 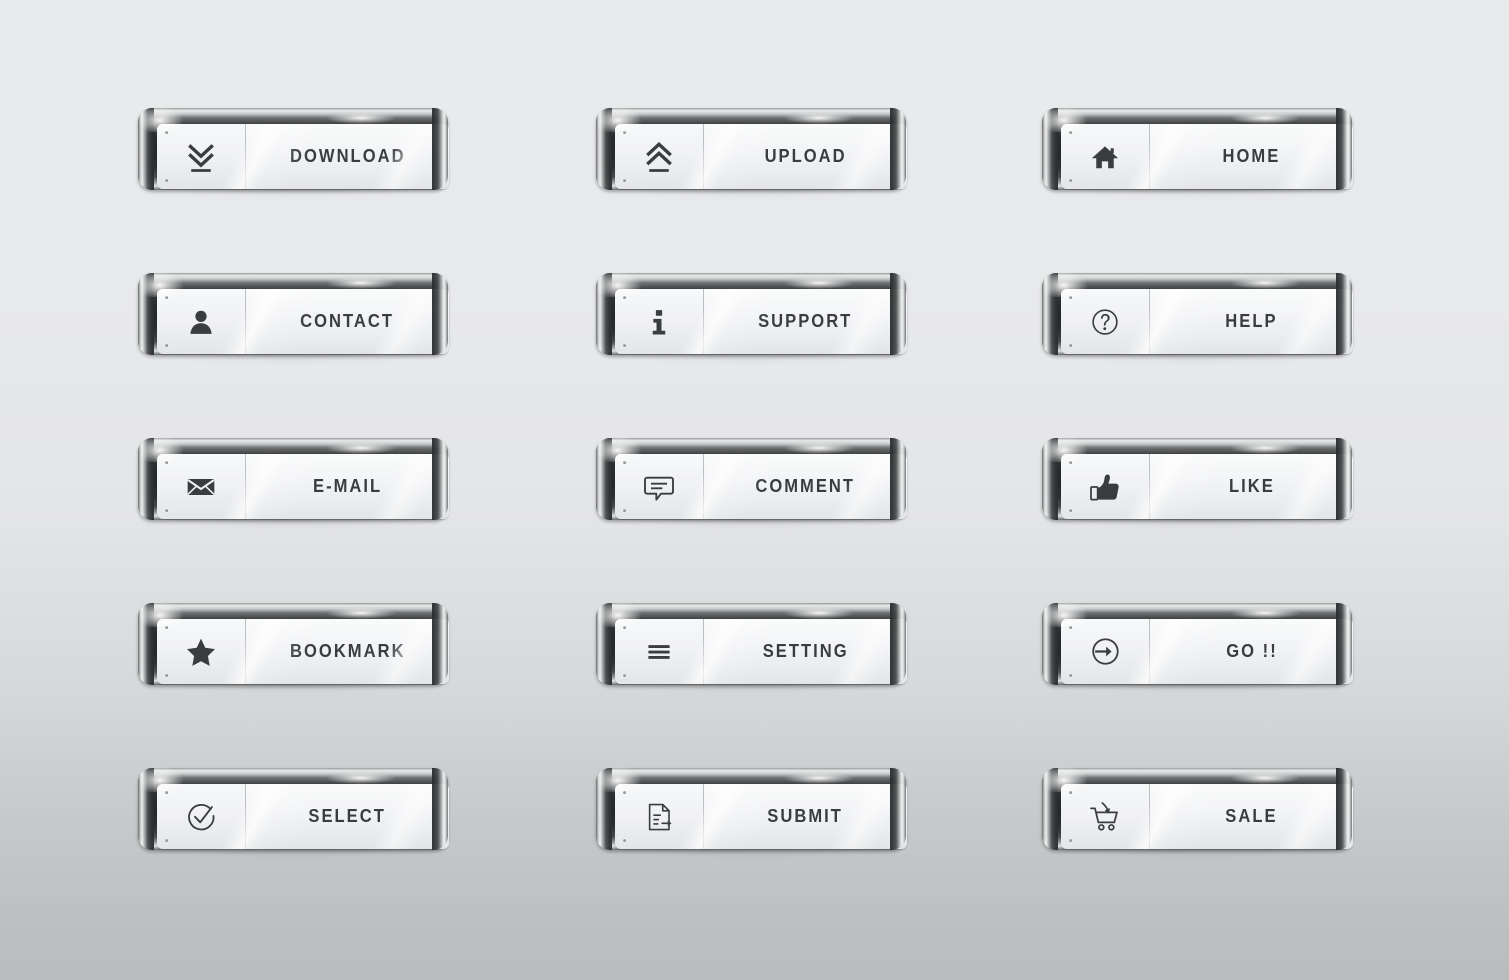 I want to click on button-label-panel: HELP, so click(x=1251, y=321).